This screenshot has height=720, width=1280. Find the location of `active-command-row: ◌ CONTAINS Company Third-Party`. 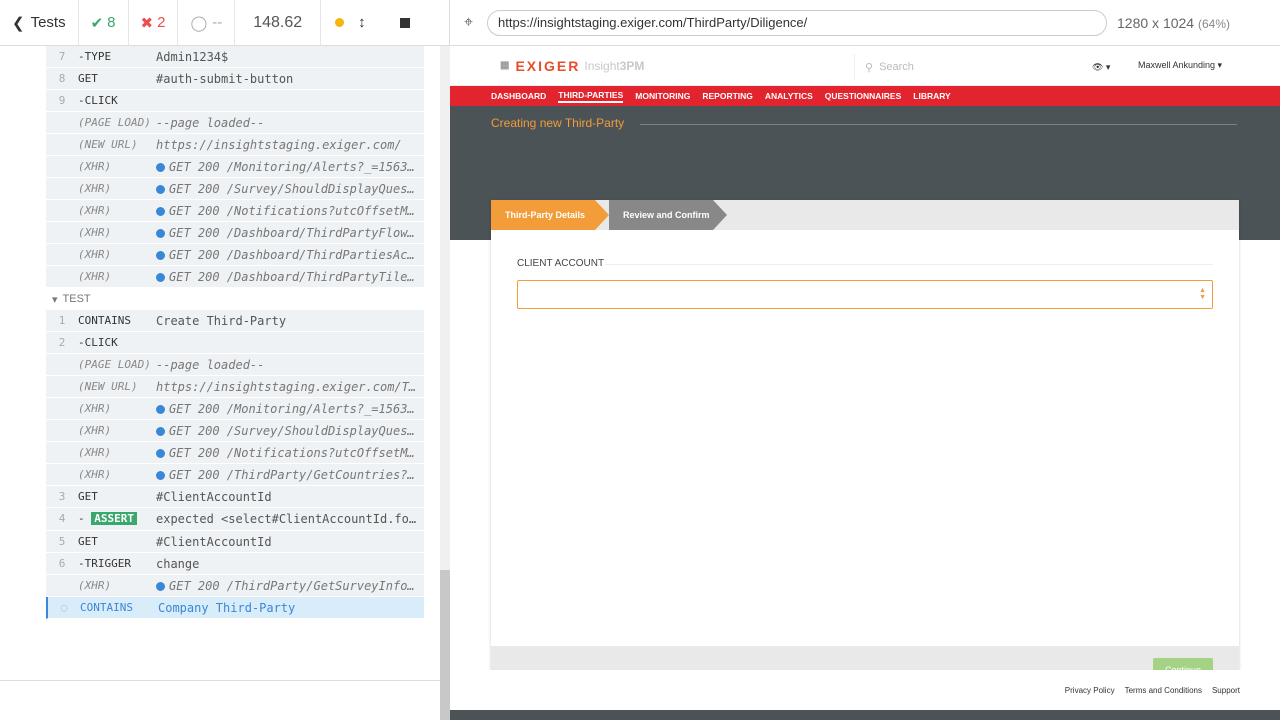

active-command-row: ◌ CONTAINS Company Third-Party is located at coordinates (235, 608).